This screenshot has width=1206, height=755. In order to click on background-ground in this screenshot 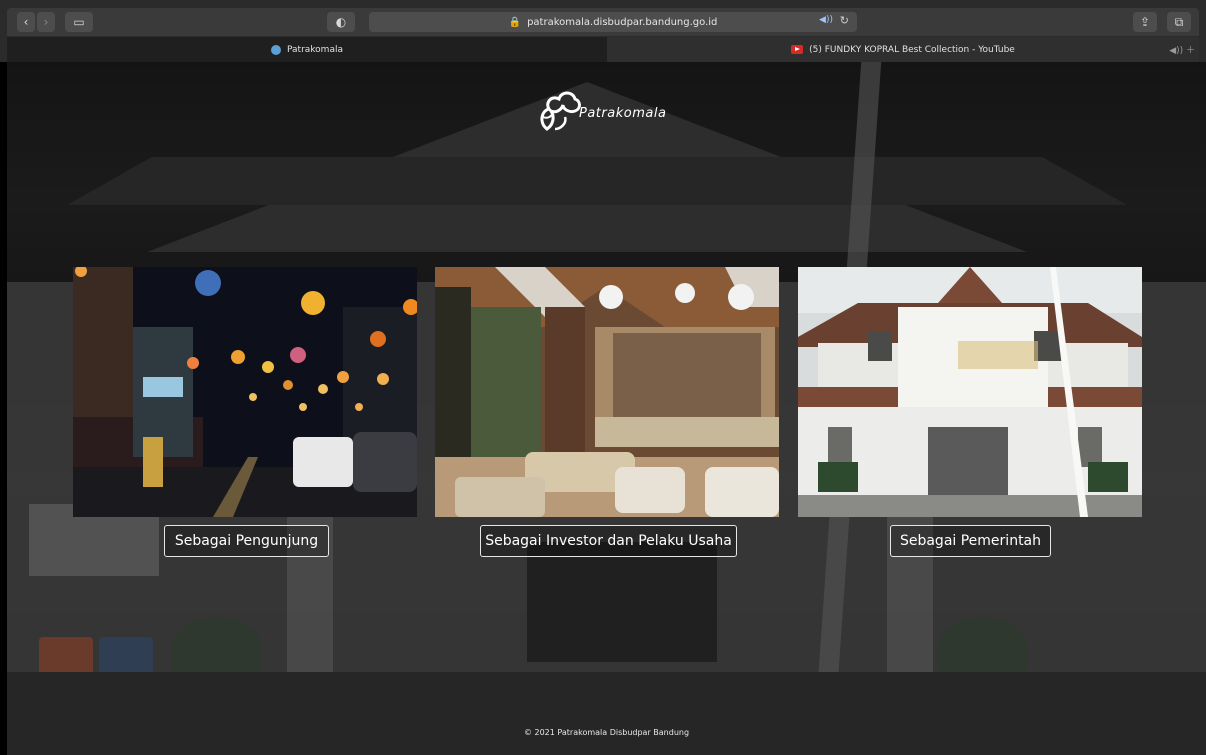, I will do `click(606, 713)`.